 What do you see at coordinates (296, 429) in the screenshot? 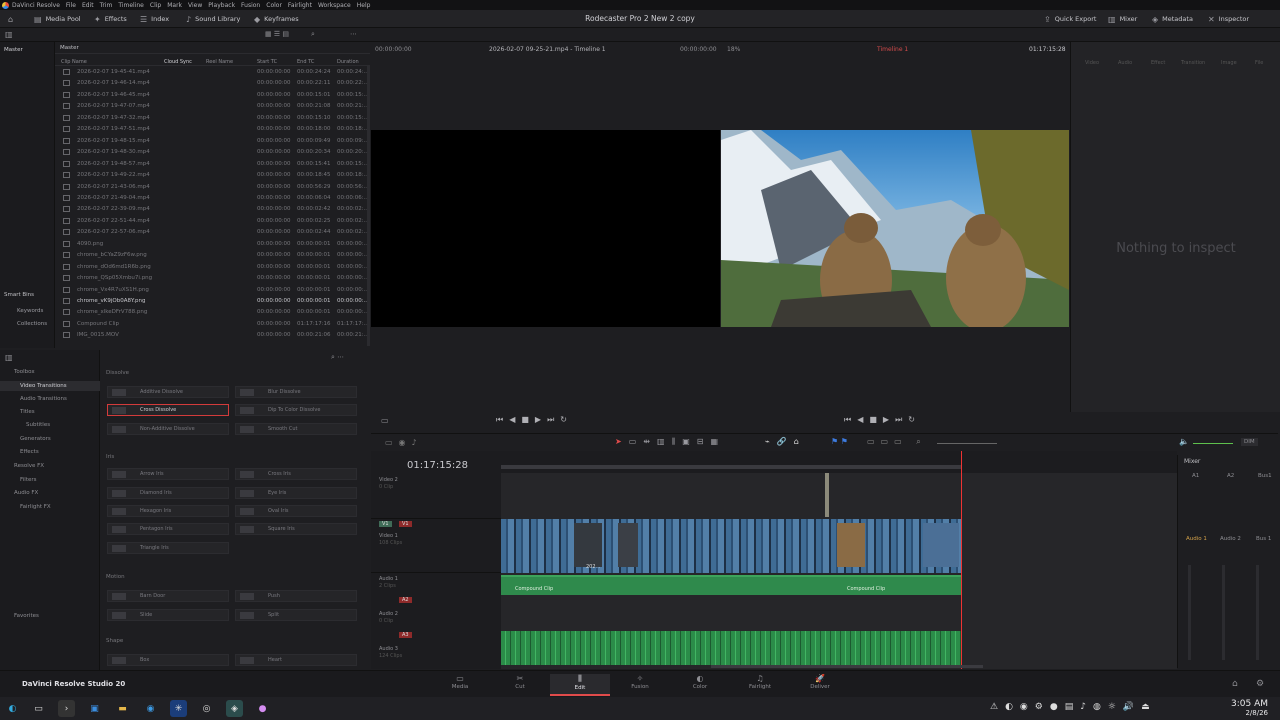
I see `transition-tile: Smooth Cut` at bounding box center [296, 429].